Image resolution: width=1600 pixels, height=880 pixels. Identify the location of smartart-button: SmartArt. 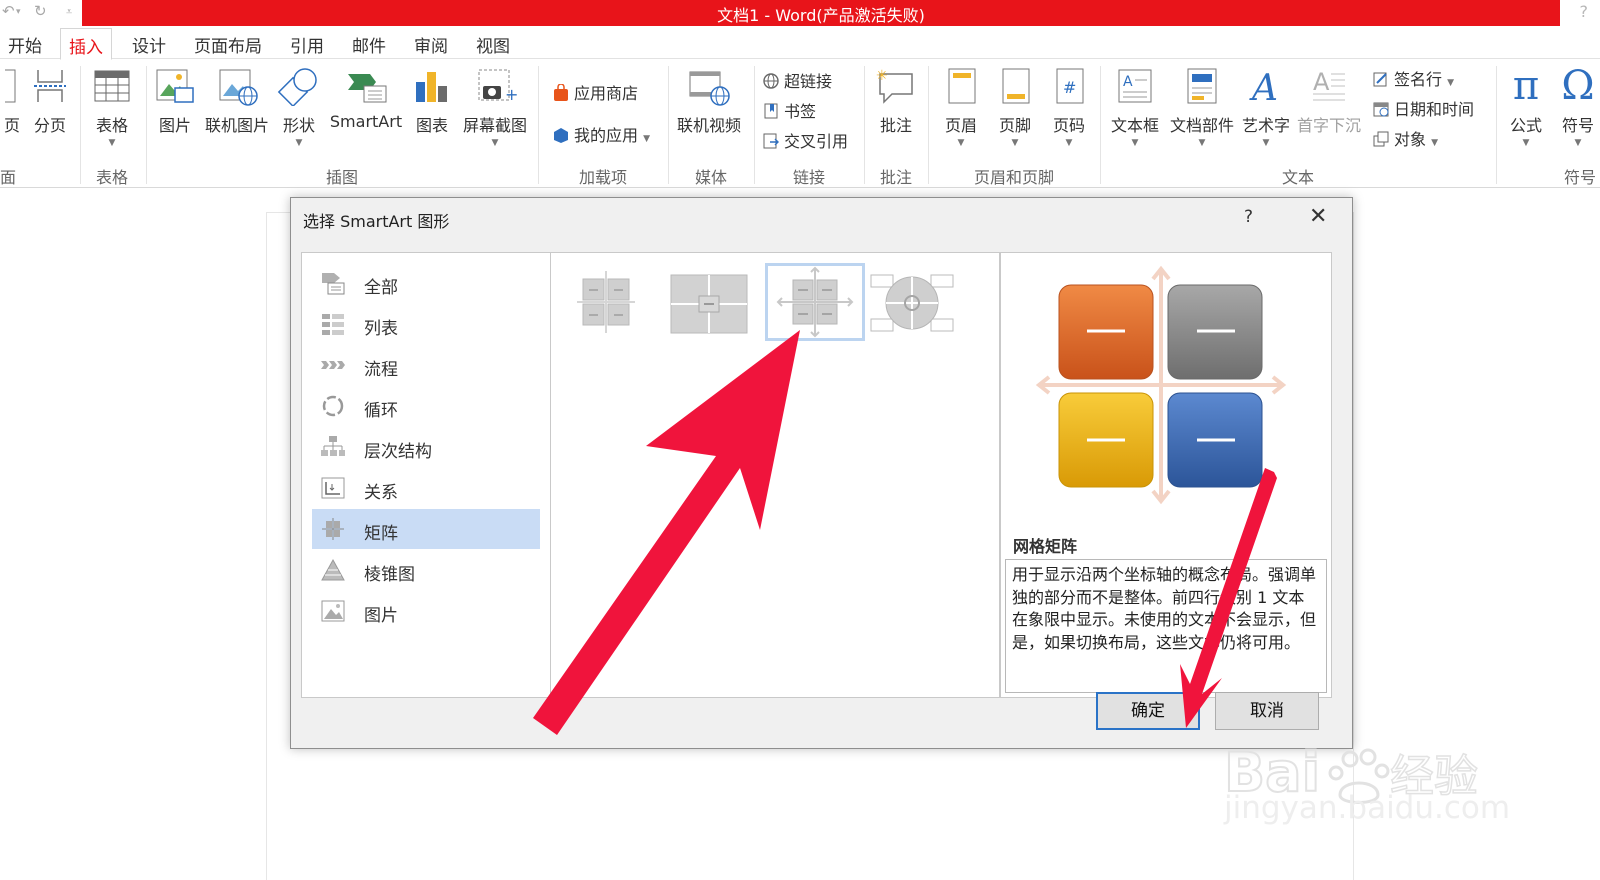
(366, 98).